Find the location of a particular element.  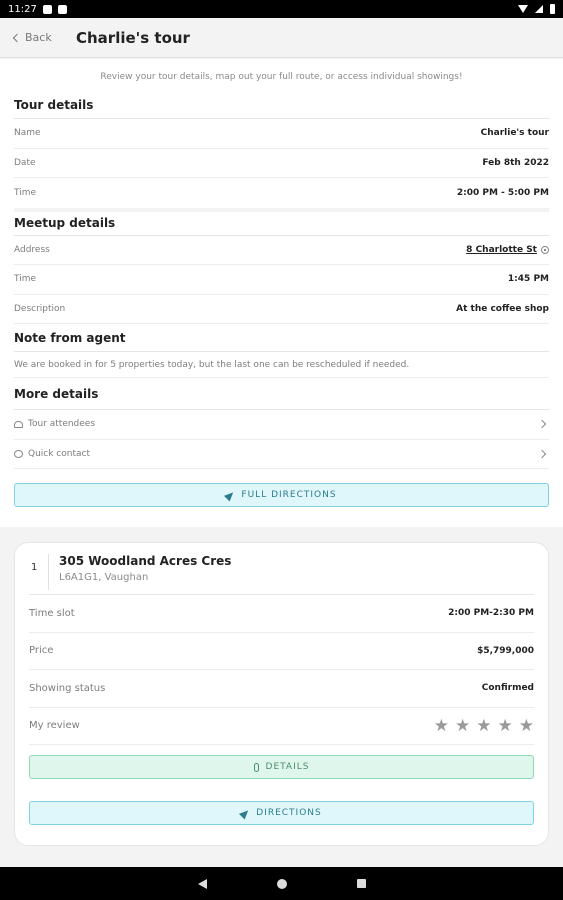

row-label: Description is located at coordinates (40, 308).